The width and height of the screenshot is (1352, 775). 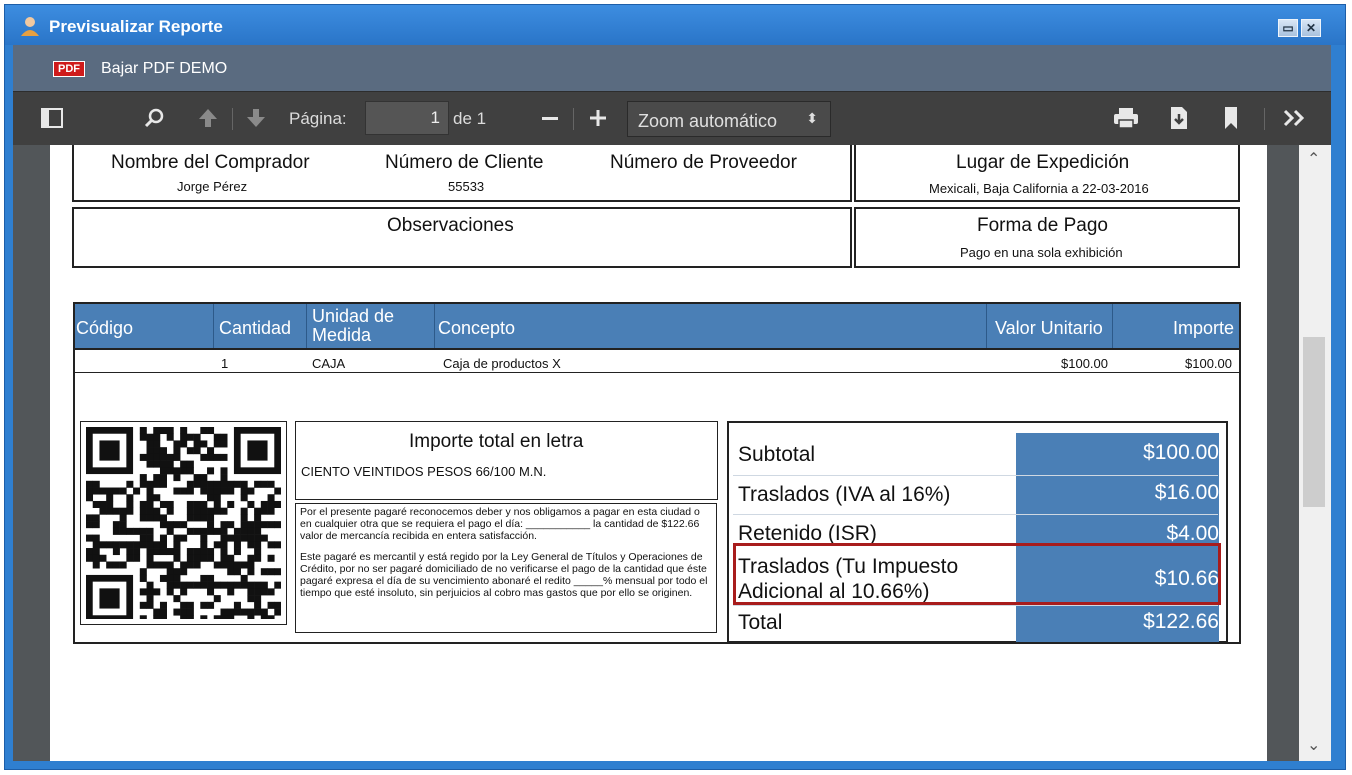 I want to click on next-page-icon, so click(x=256, y=118).